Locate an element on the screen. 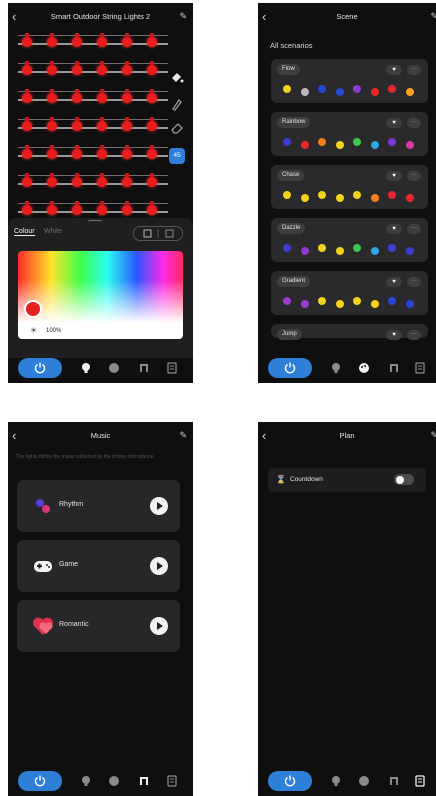 Image resolution: width=436 pixels, height=796 pixels. scene-card: Rainbow ♥ ··· is located at coordinates (349, 134).